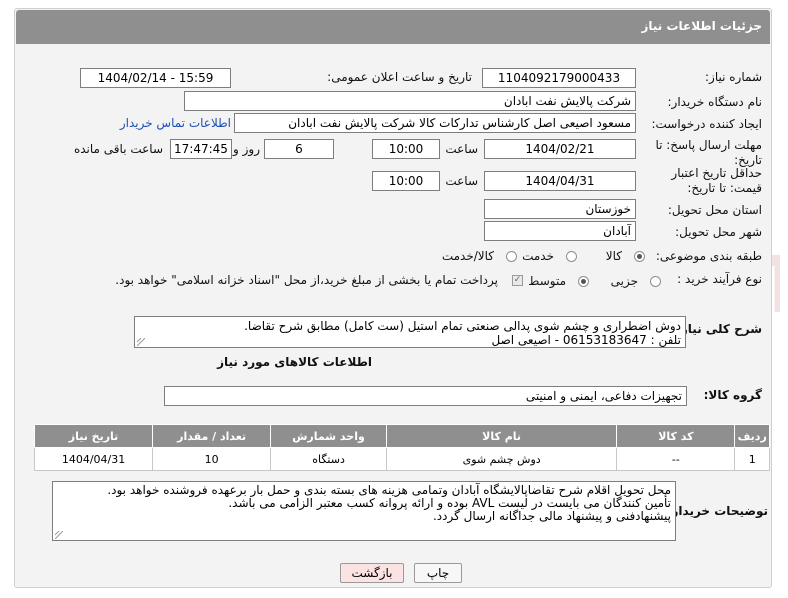 The height and width of the screenshot is (598, 788). What do you see at coordinates (676, 436) in the screenshot?
I see `col-header-item-code: کد کالا` at bounding box center [676, 436].